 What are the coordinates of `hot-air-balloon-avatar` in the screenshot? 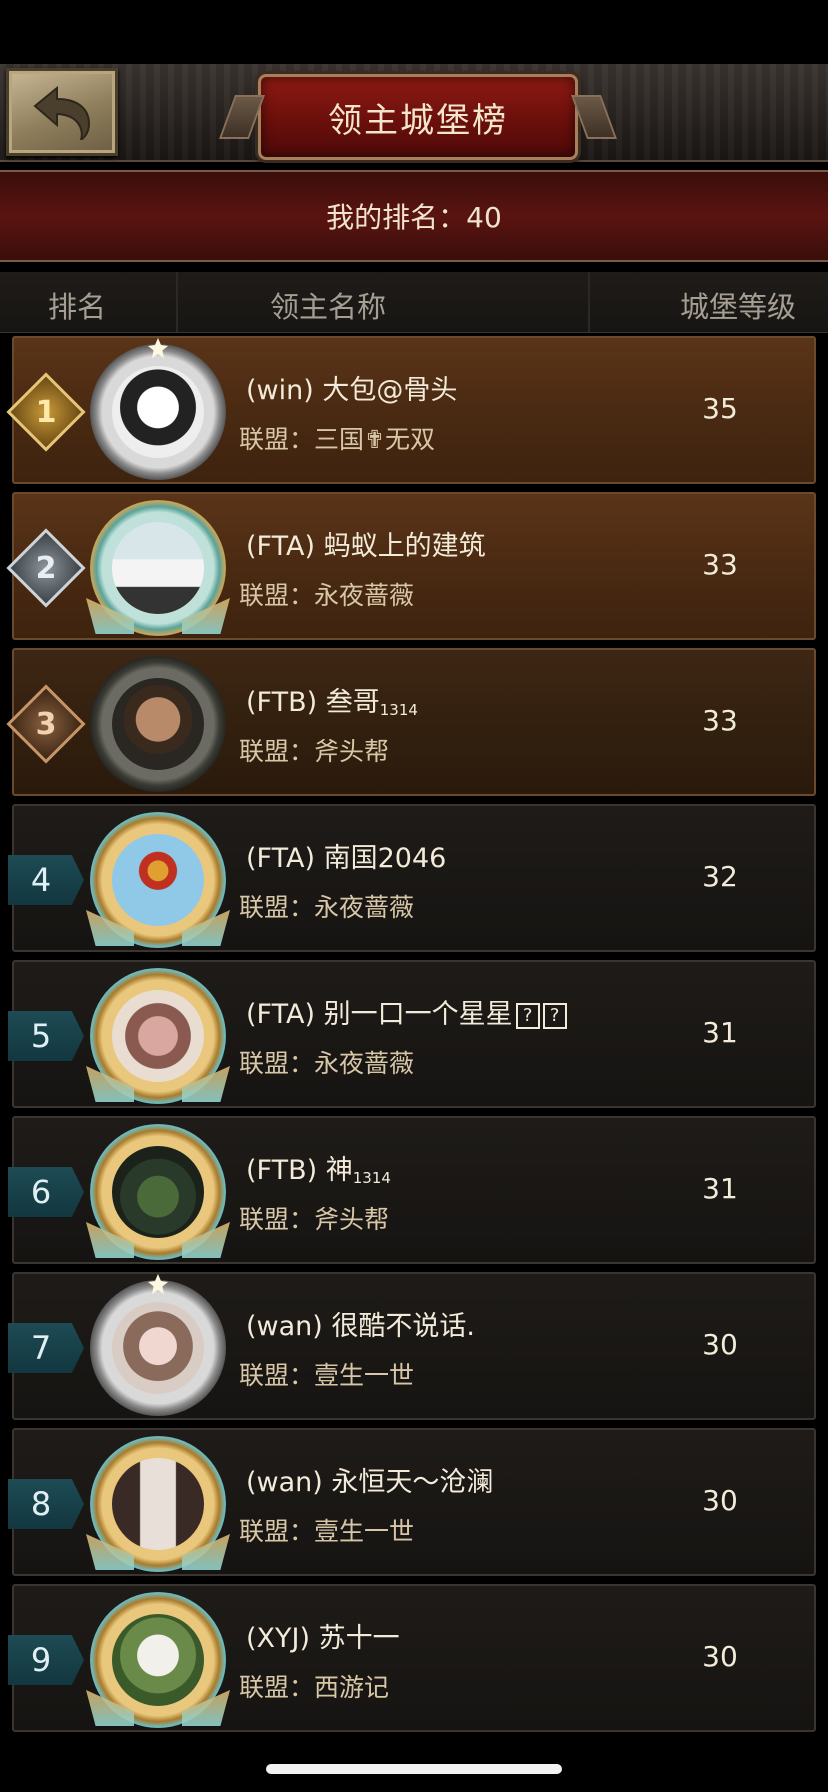 It's located at (158, 880).